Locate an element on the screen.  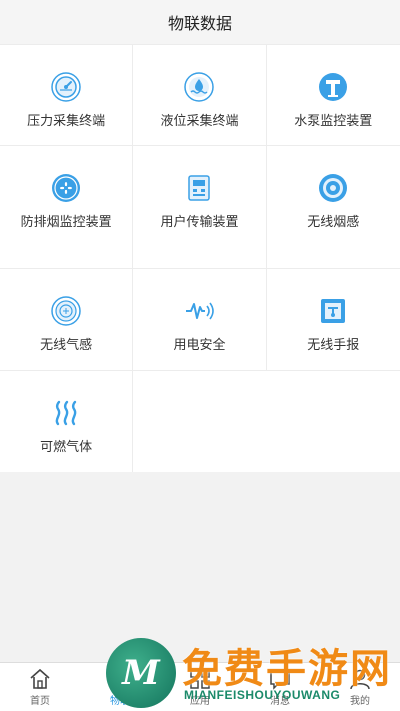
flammable-gas-icon is located at coordinates (66, 413).